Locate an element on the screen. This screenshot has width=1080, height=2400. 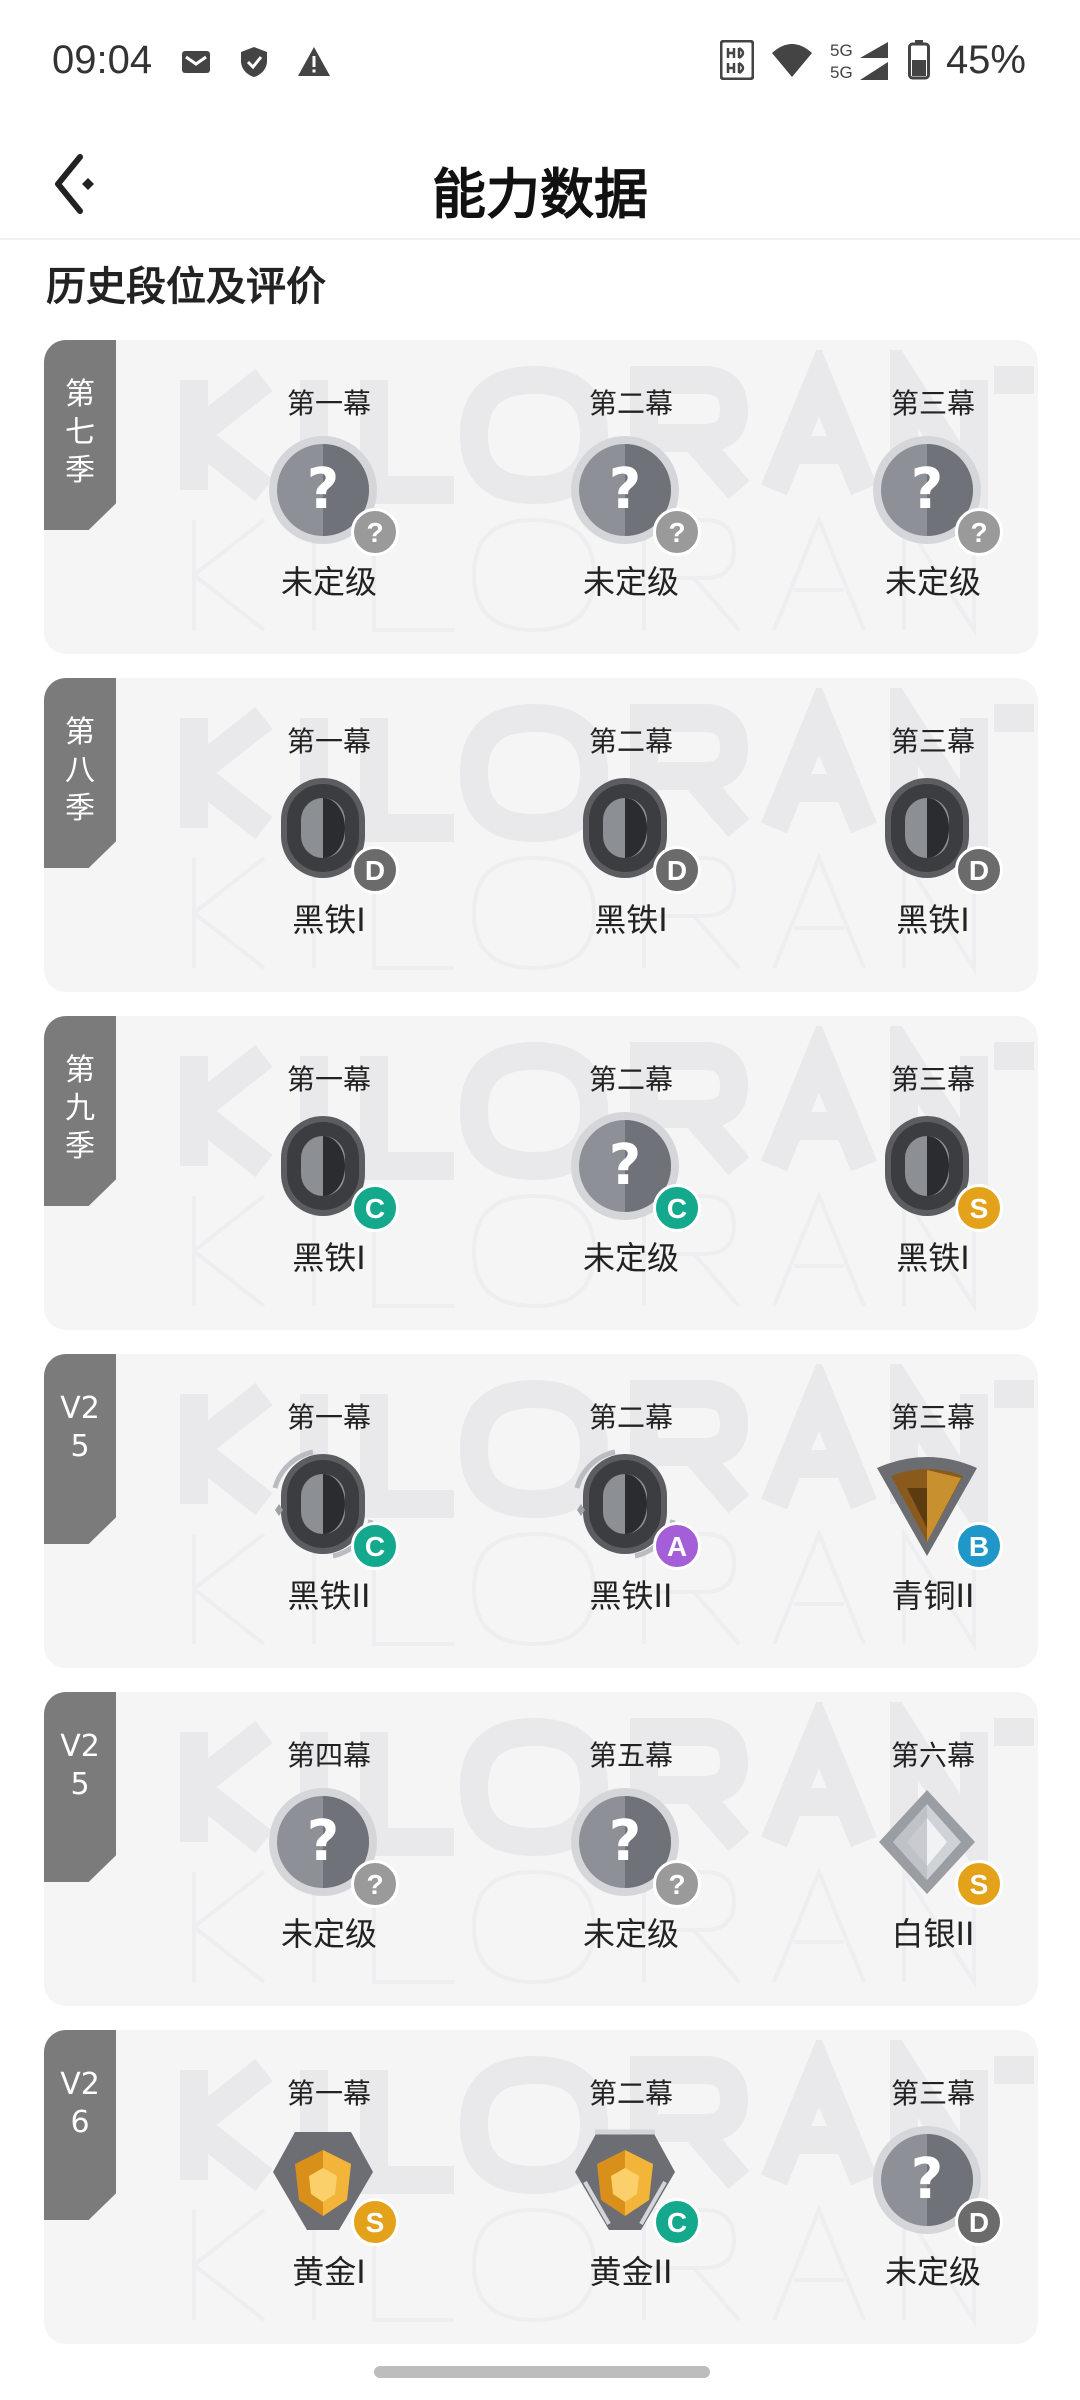
season-card: V25 第一幕 C 黑铁II 第二幕 A 黑铁II 第三幕 B 青铜II is located at coordinates (541, 1511).